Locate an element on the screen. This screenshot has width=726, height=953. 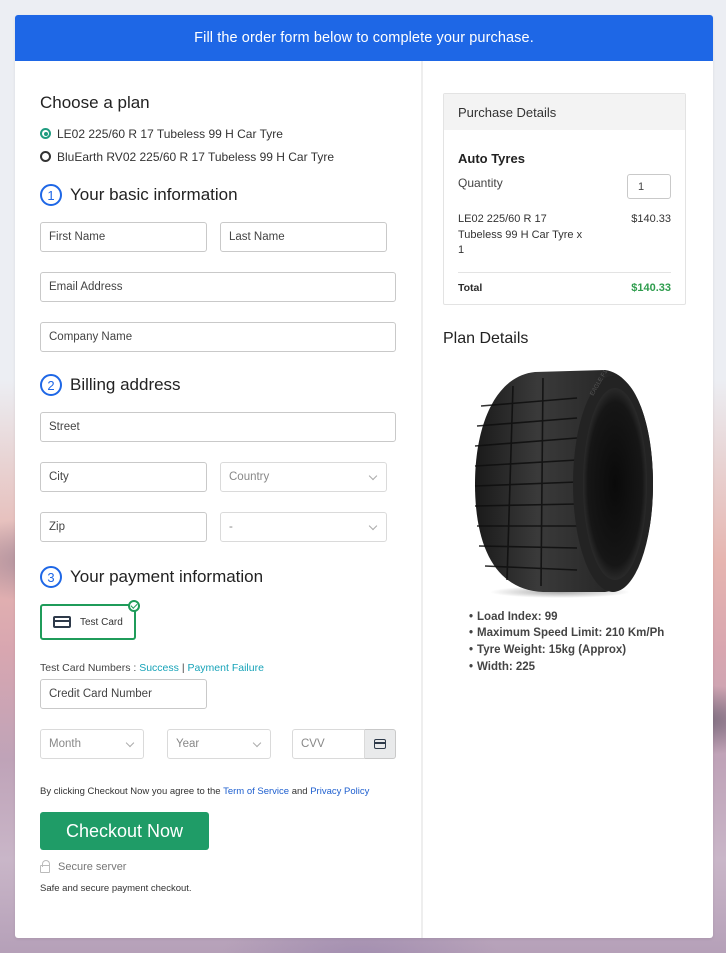
purchase-details-heading: Purchase Details is located at coordinates (564, 112).